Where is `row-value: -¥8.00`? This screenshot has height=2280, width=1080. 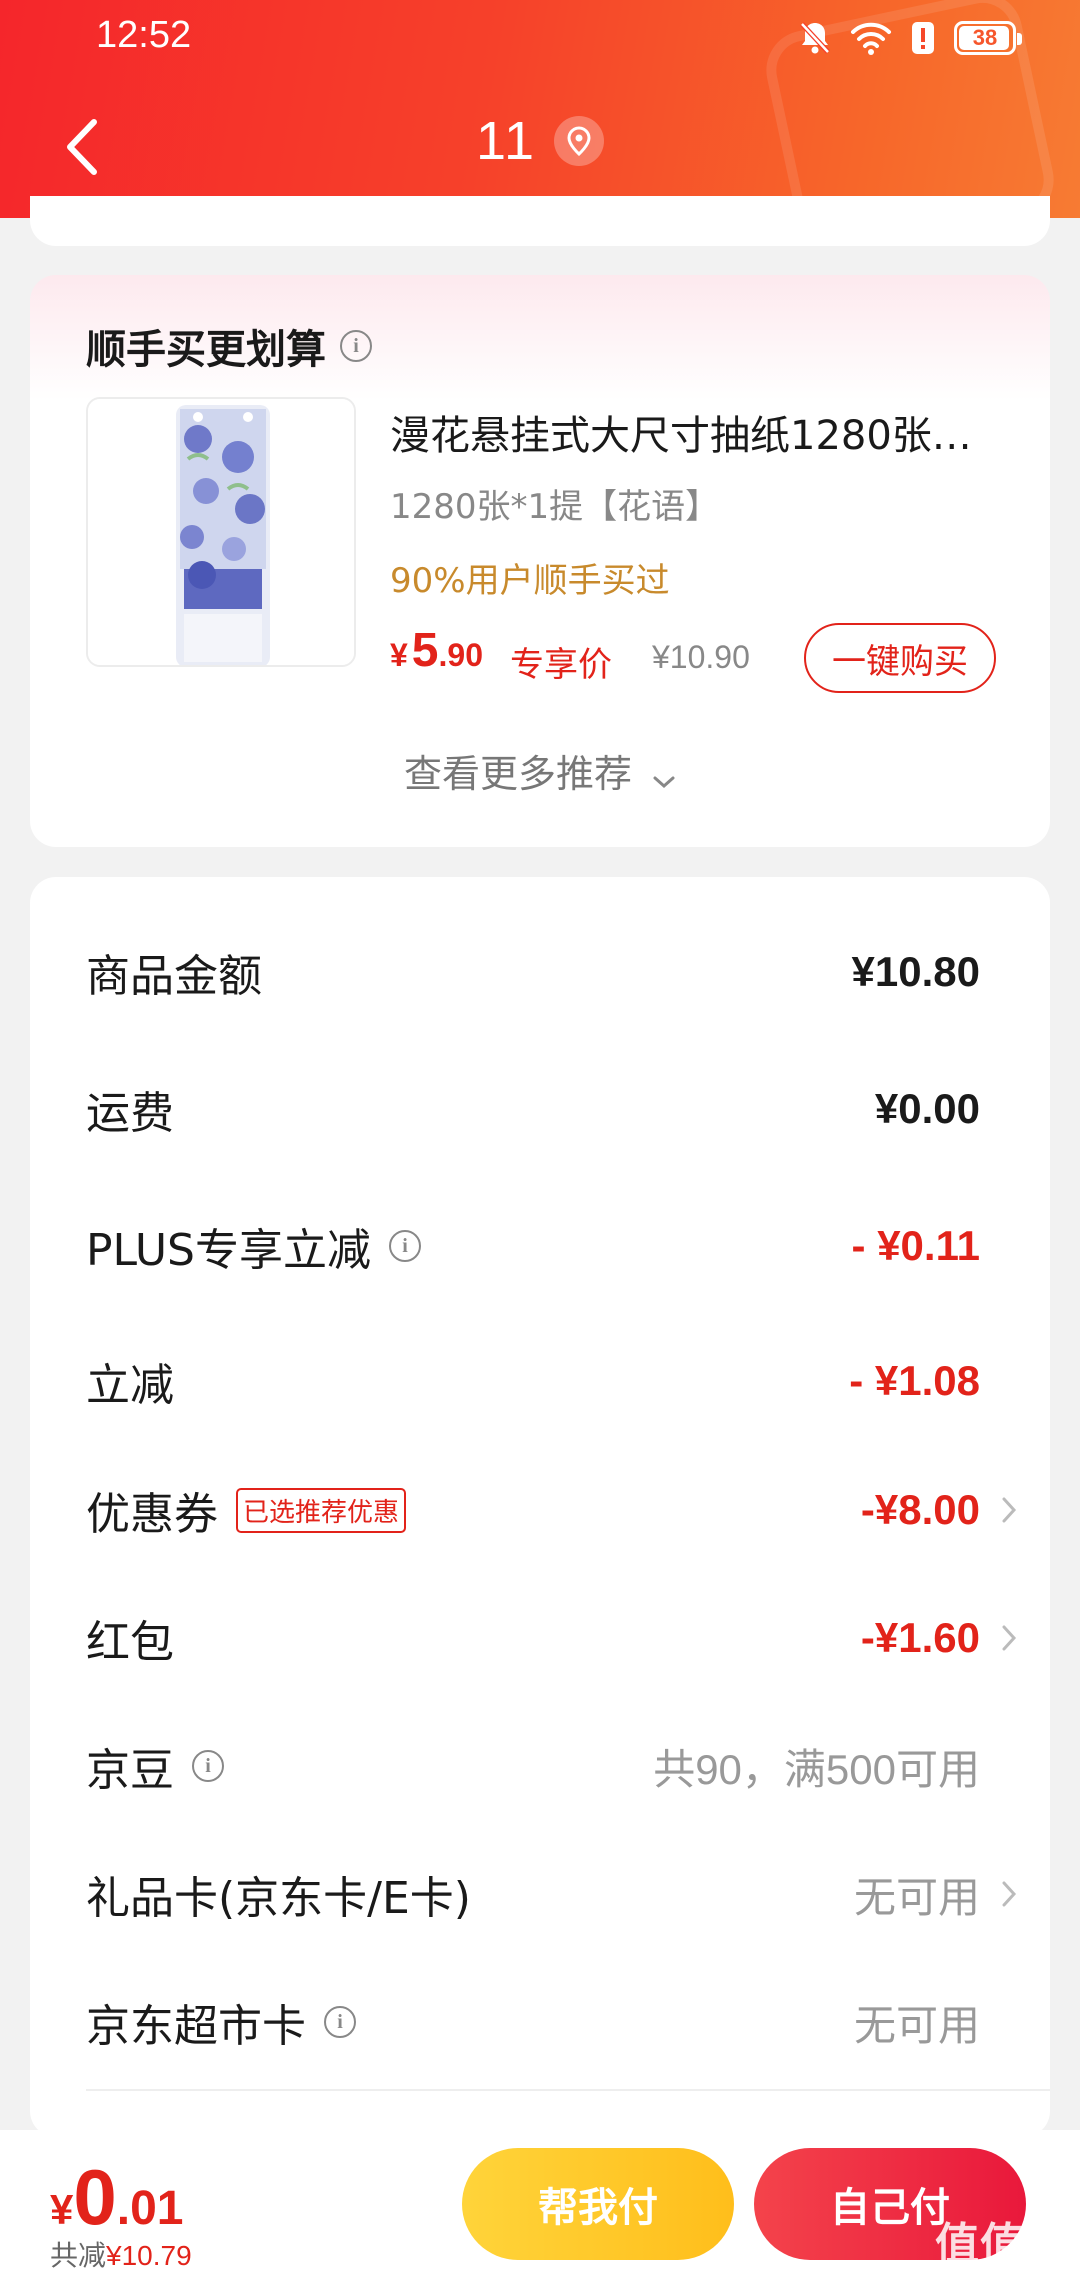
row-value: -¥8.00 is located at coordinates (920, 1509).